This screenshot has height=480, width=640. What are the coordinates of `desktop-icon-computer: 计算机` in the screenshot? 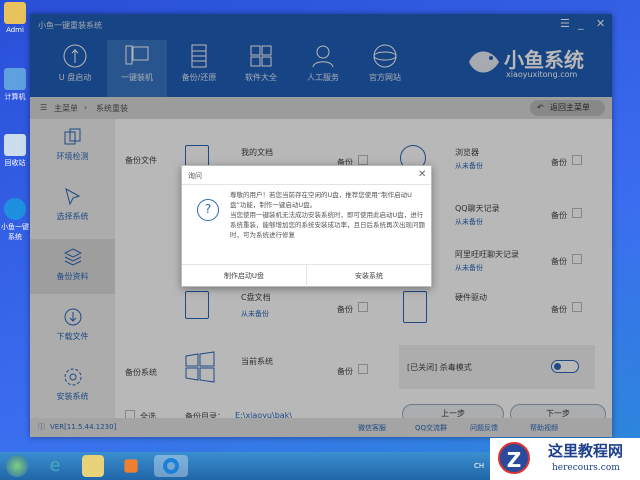 It's located at (15, 85).